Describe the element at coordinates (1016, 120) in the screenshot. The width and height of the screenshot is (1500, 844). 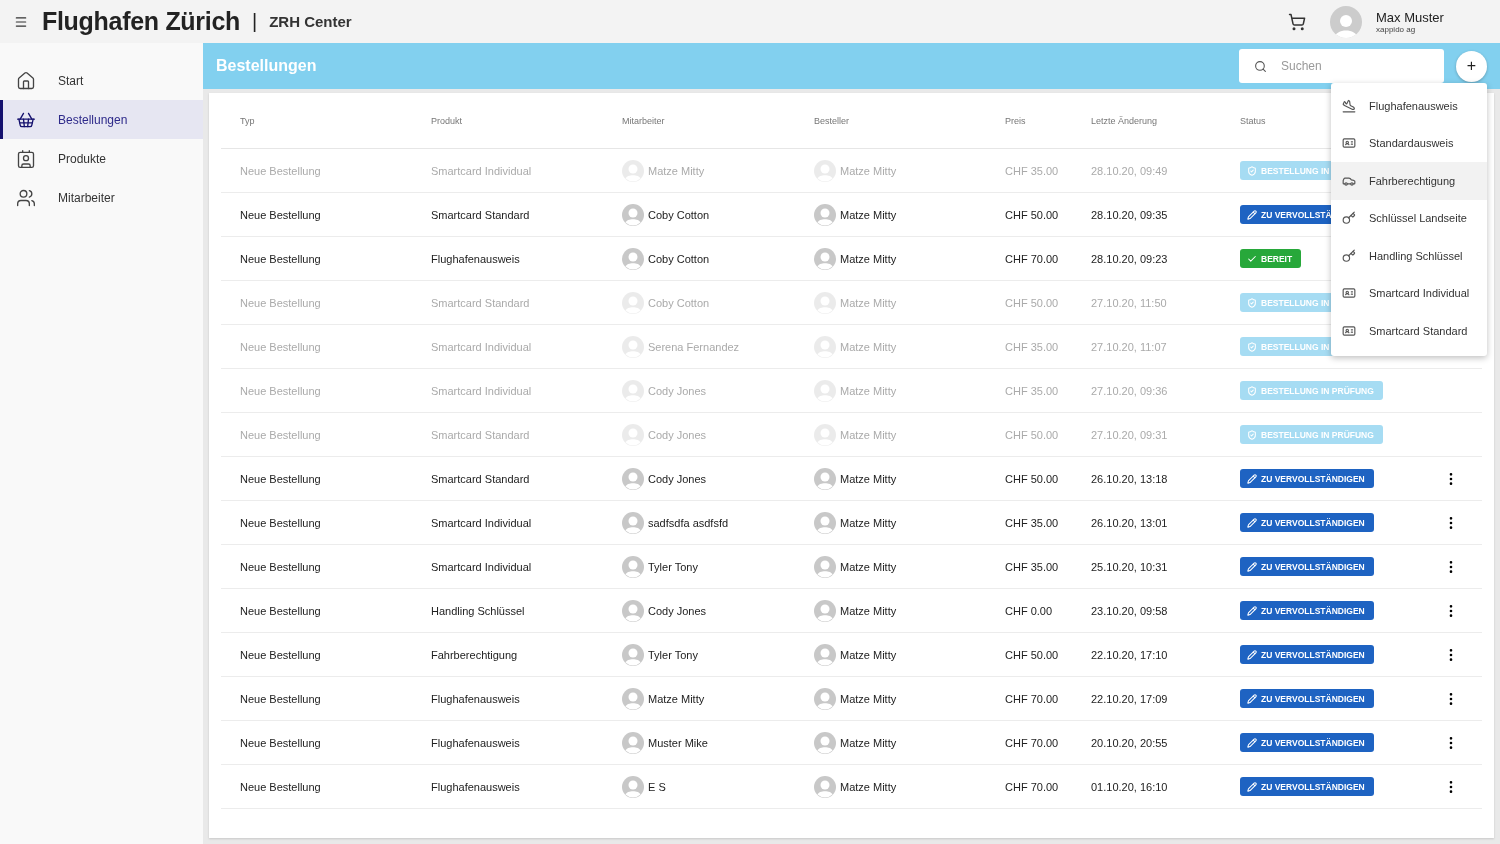
I see `column-header: Preis` at that location.